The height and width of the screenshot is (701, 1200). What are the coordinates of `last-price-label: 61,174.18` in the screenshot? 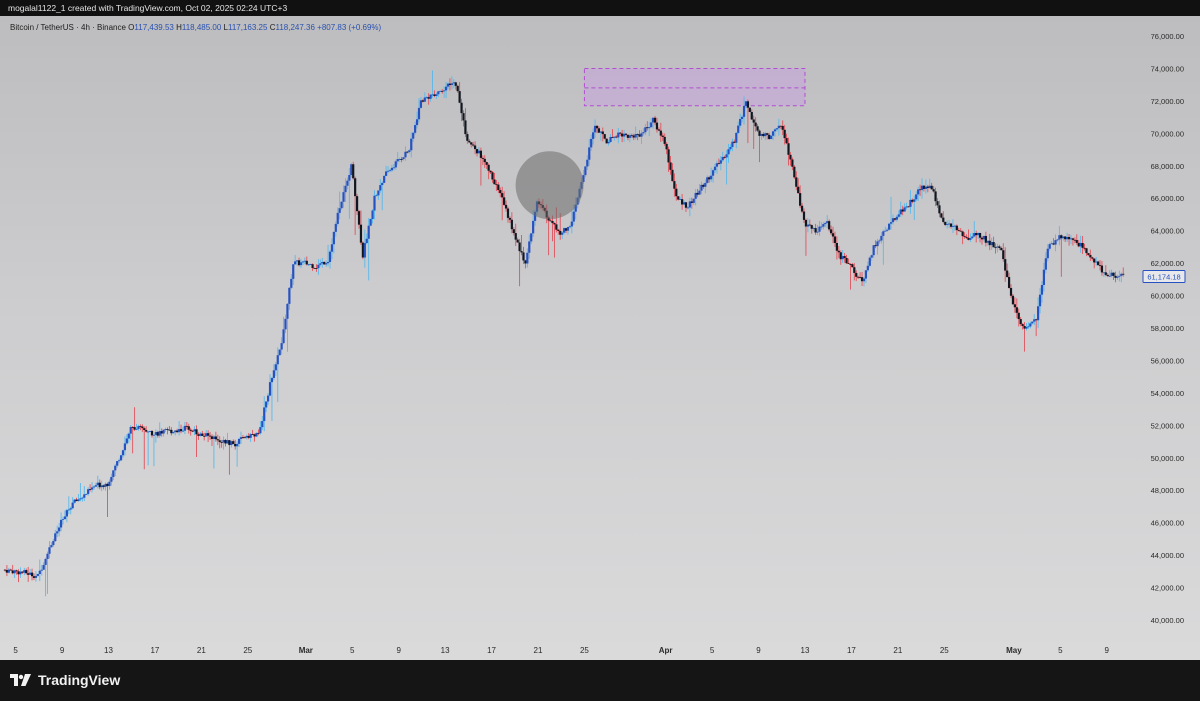 It's located at (1163, 277).